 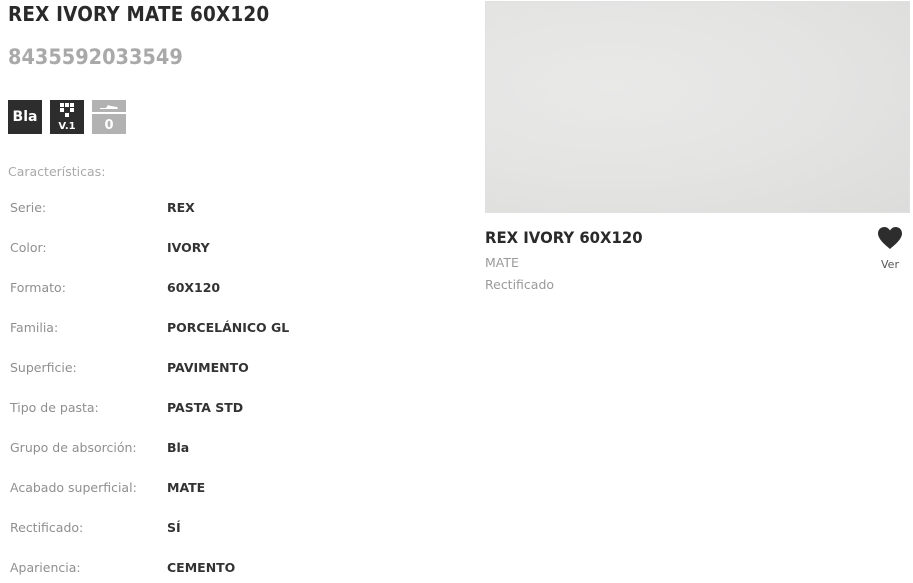 I want to click on characteristic-label: Color:, so click(x=28, y=247).